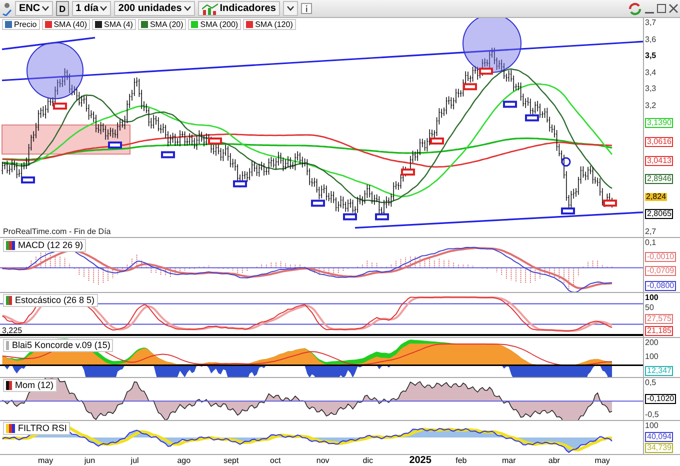  I want to click on indicator-label: Blai5 Koncorde v.09 (15), so click(58, 345).